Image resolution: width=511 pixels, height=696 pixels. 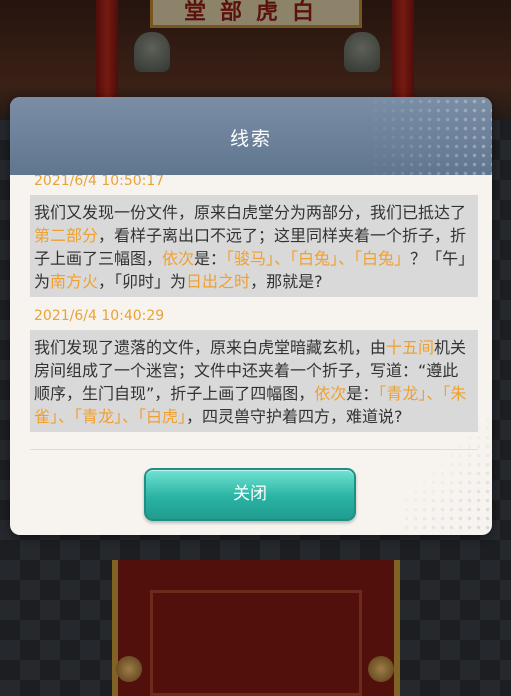 I want to click on clue-keyword: 第二部分, so click(x=66, y=235).